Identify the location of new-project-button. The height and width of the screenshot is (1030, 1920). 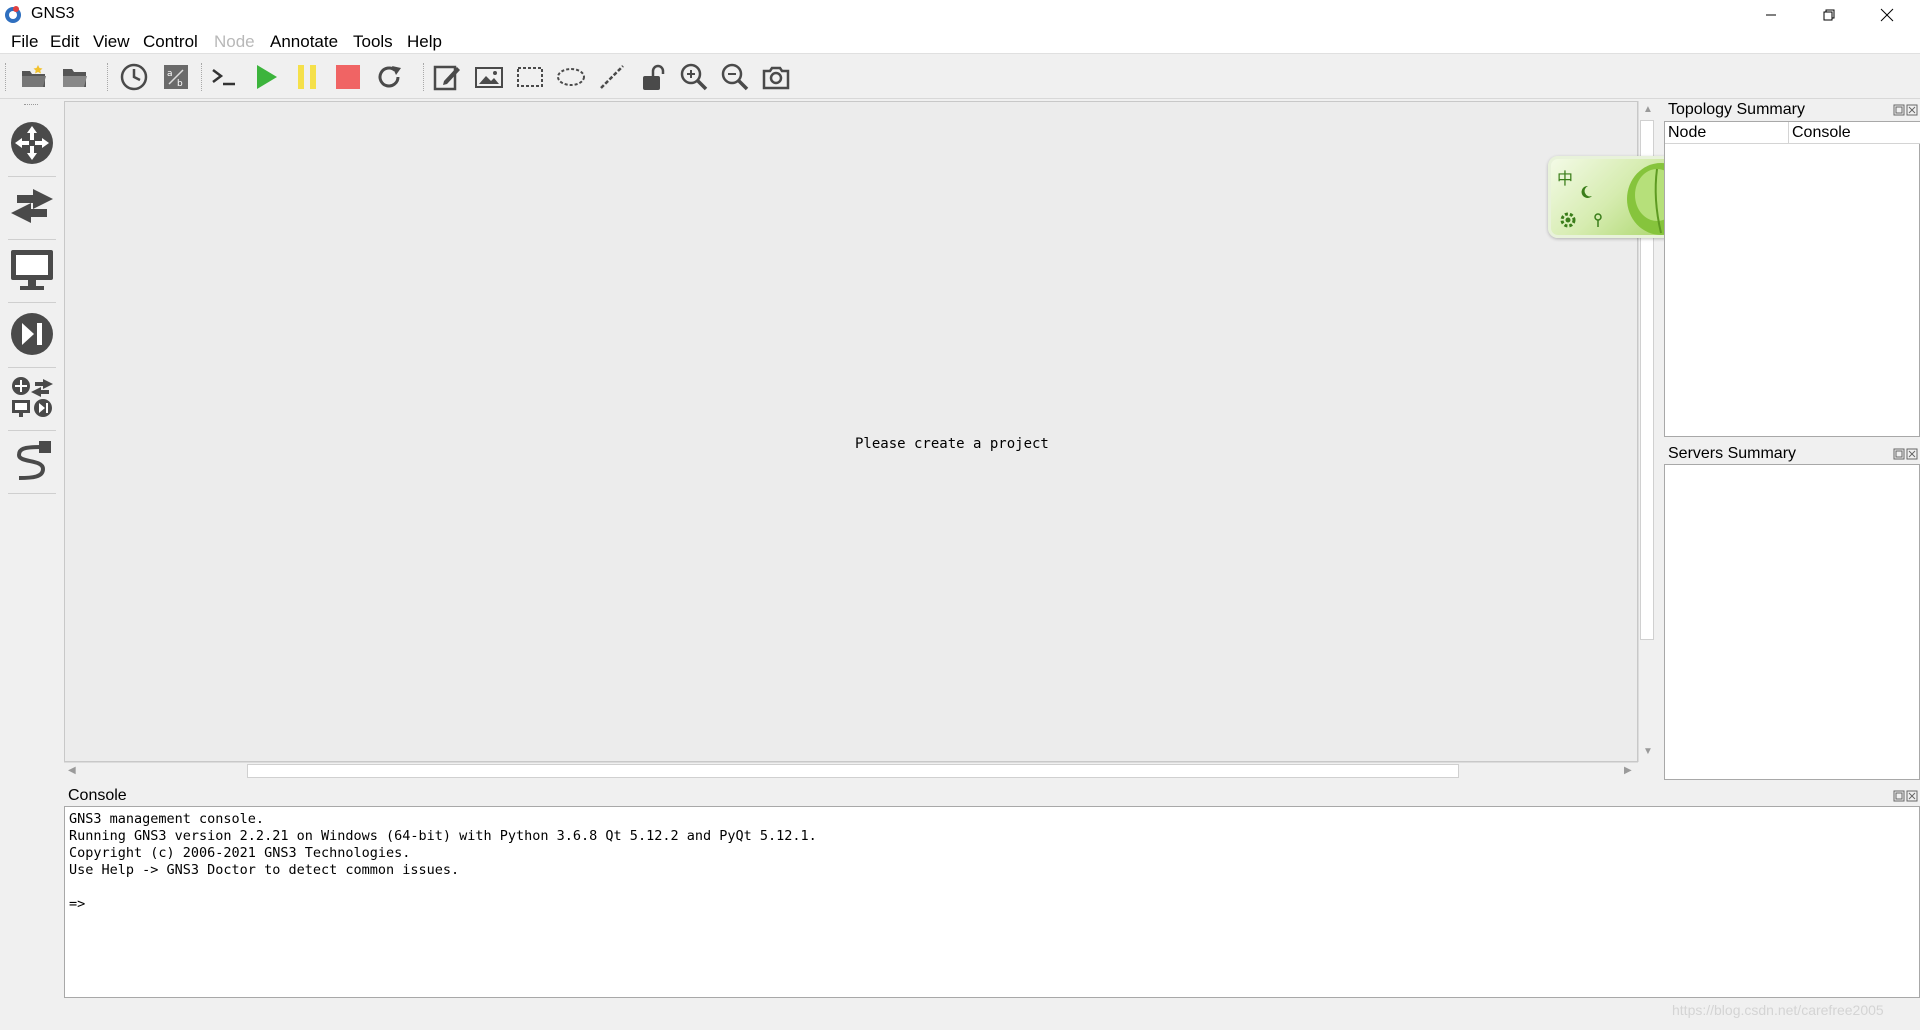
(34, 77).